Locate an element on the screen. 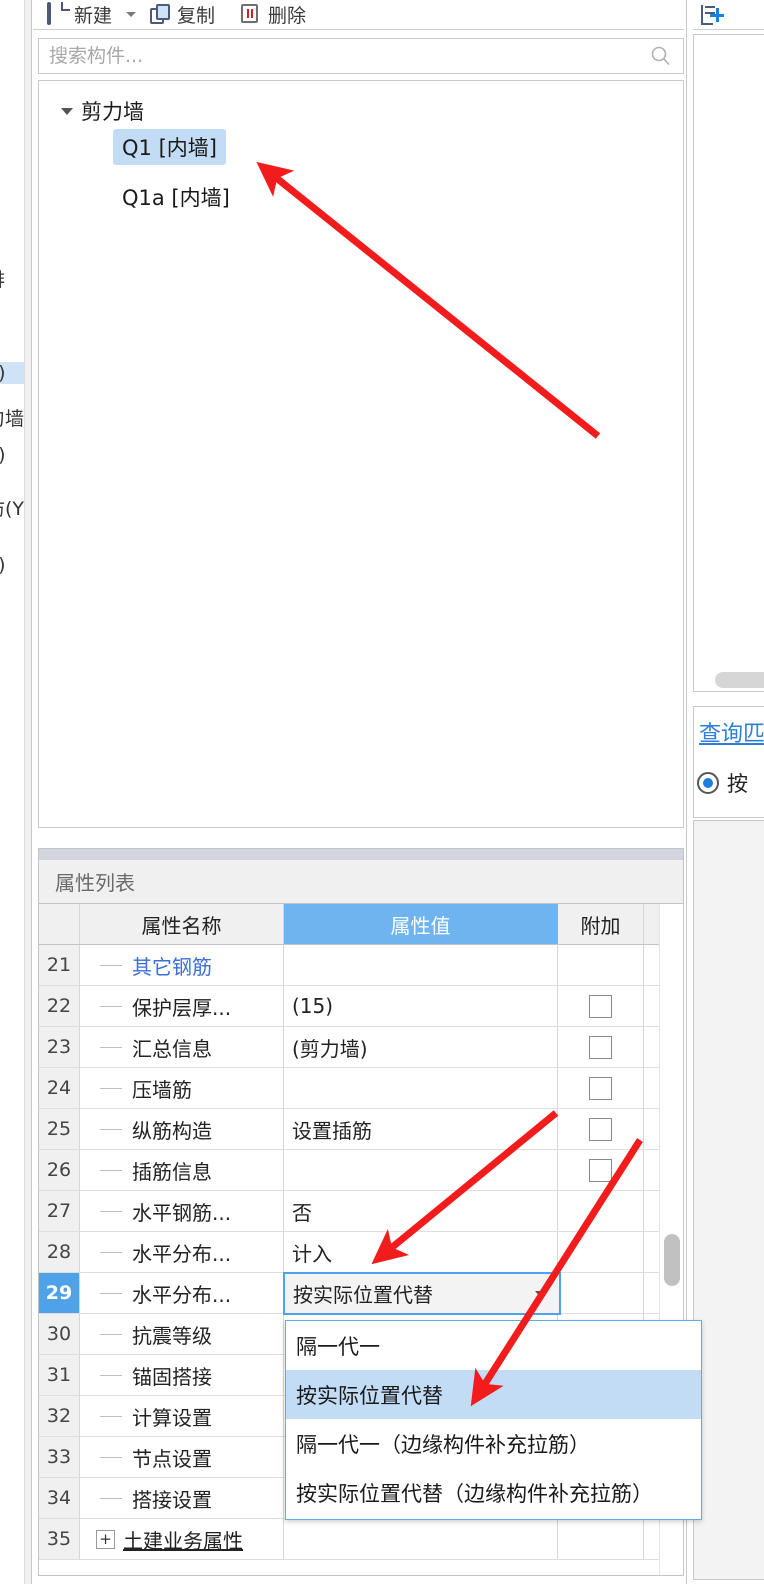  row-value: 计入 is located at coordinates (421, 1252).